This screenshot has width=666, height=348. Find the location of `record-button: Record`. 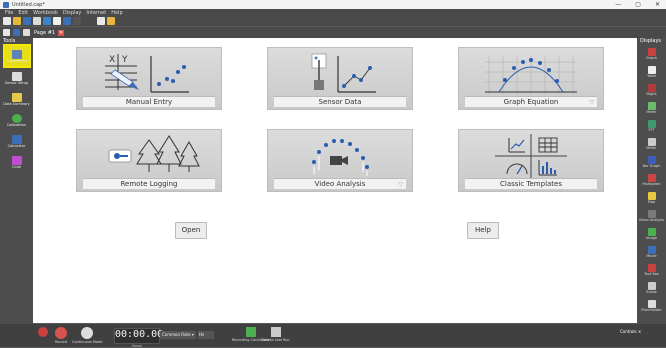

record-button: Record is located at coordinates (61, 335).